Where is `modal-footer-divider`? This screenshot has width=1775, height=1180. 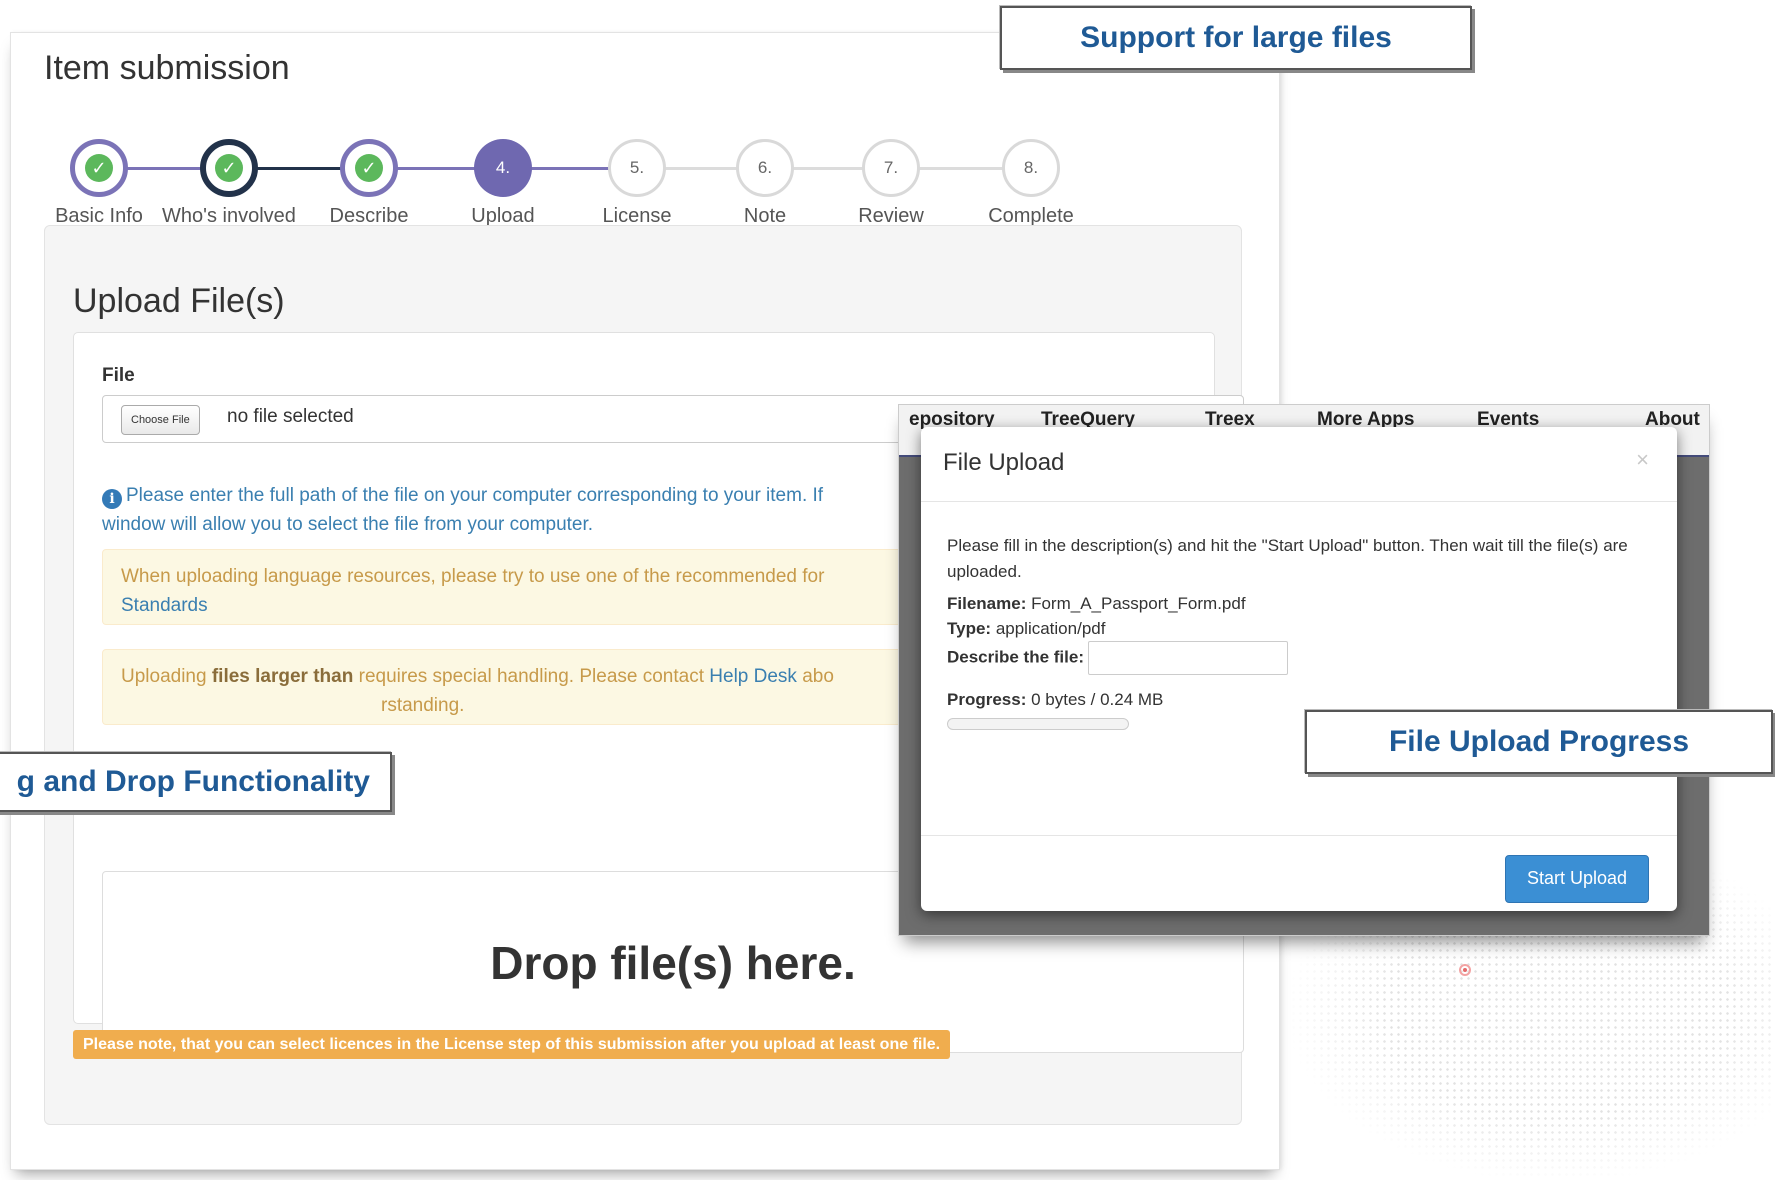
modal-footer-divider is located at coordinates (1299, 835).